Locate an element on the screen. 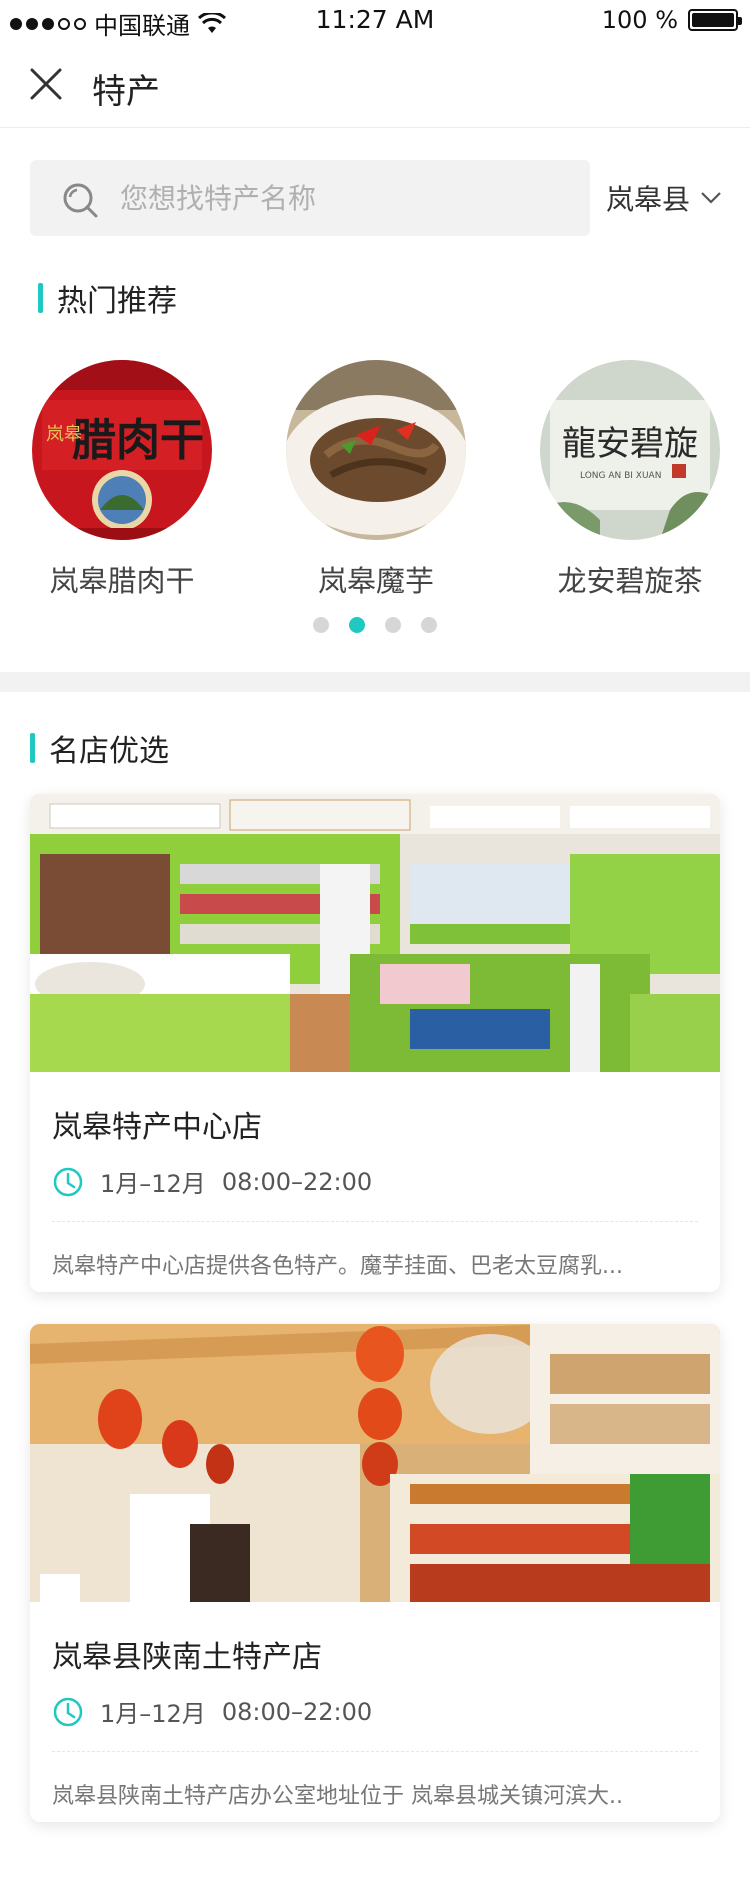  svg-text: 腊肉干 is located at coordinates (138, 440).